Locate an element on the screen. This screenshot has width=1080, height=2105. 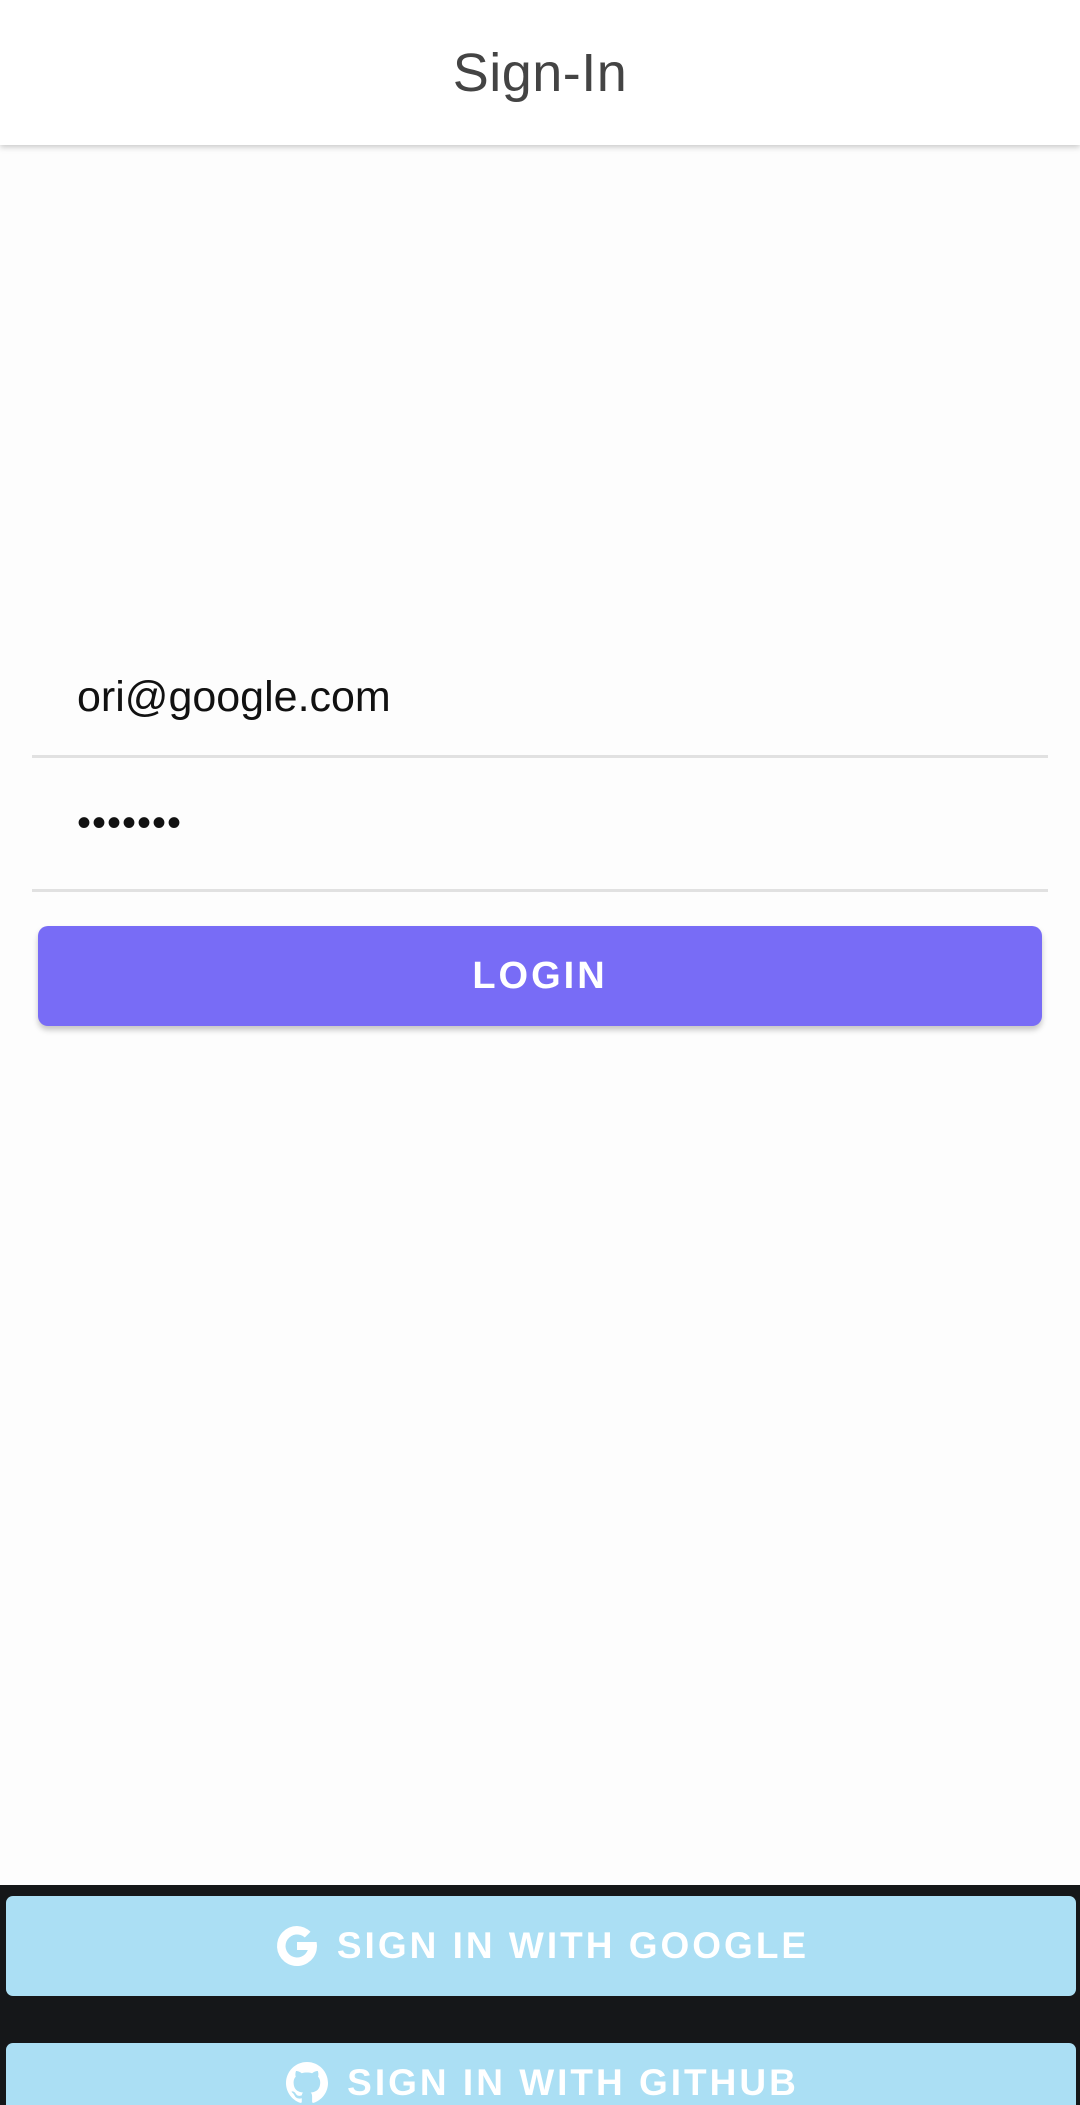
github-icon is located at coordinates (307, 2082).